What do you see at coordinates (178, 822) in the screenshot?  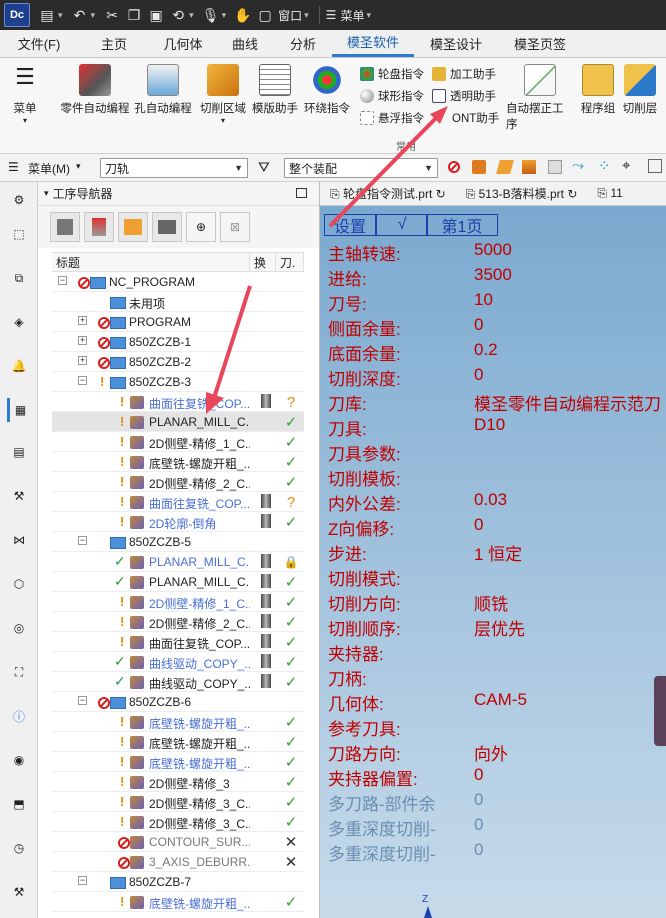 I see `tree-row: ! 2D侧壁-精修_3_C... ✓` at bounding box center [178, 822].